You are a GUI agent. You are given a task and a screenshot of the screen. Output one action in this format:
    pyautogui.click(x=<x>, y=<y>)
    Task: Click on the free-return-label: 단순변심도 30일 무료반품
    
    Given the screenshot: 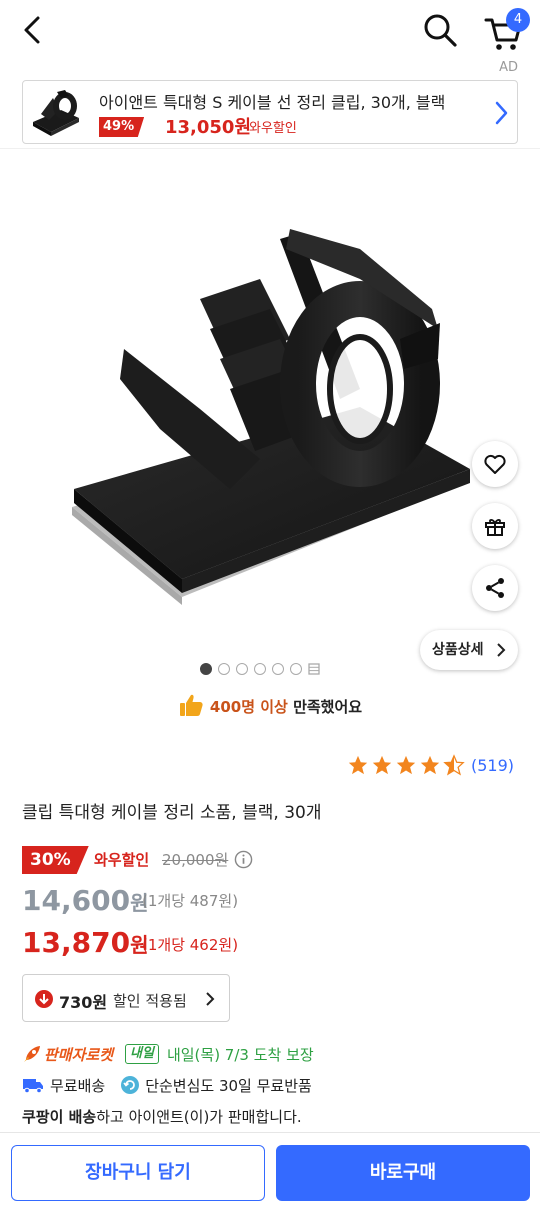 What is the action you would take?
    pyautogui.click(x=228, y=1085)
    